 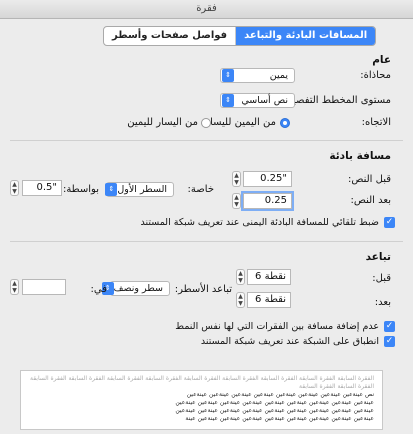 I want to click on at-stepper: ▲ ▼, so click(x=14, y=287).